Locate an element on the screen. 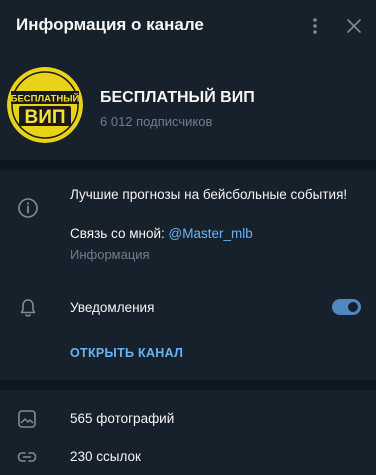 This screenshot has width=376, height=475. close-button is located at coordinates (354, 26).